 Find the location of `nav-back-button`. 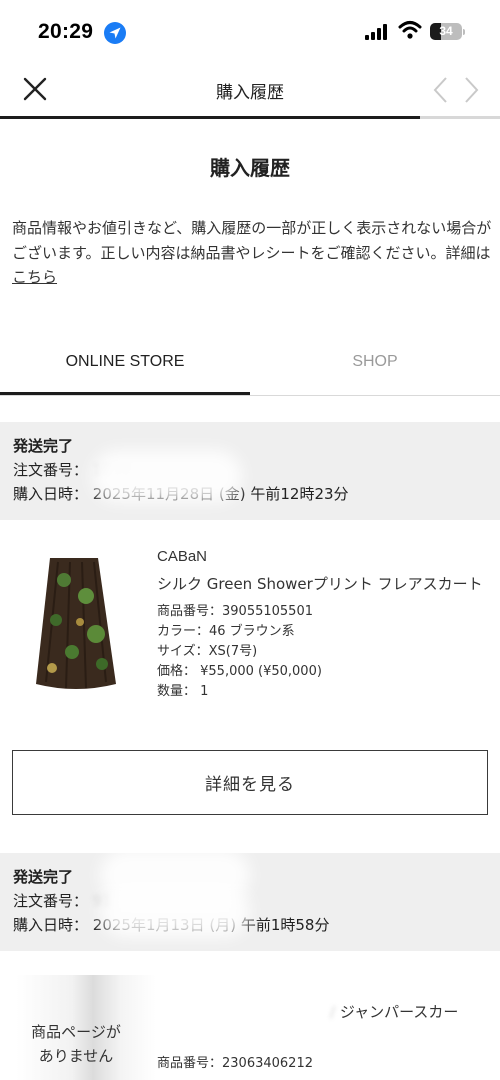

nav-back-button is located at coordinates (441, 90).